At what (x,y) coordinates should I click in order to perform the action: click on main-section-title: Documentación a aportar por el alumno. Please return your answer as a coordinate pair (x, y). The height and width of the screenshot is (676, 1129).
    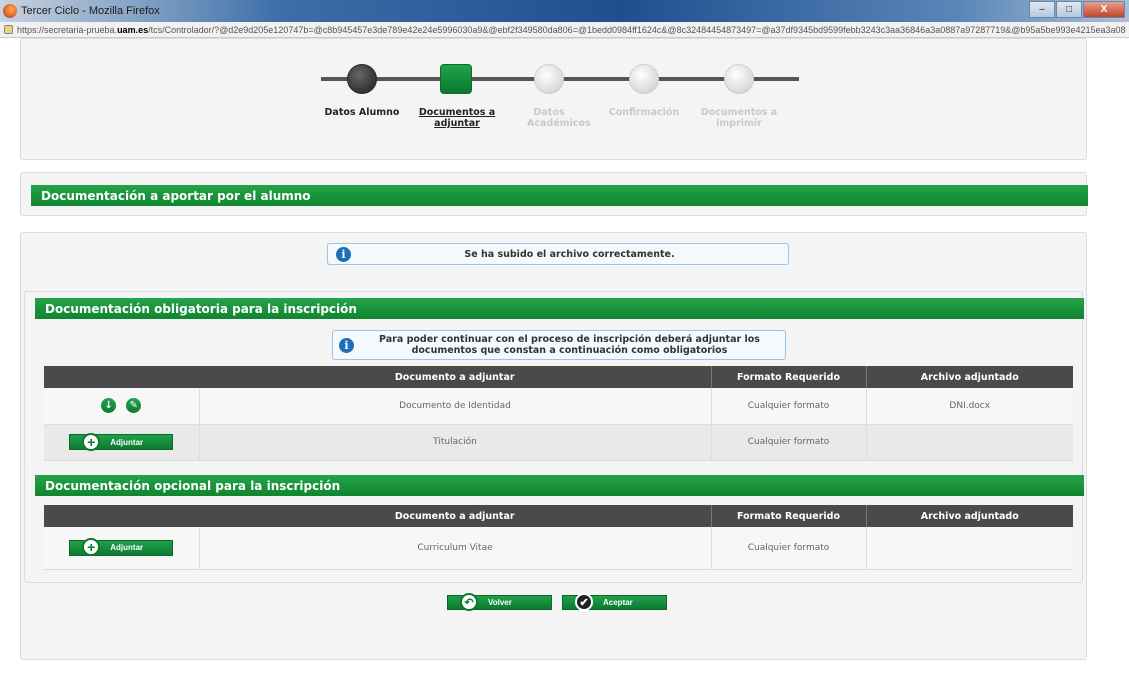
    Looking at the image, I should click on (559, 195).